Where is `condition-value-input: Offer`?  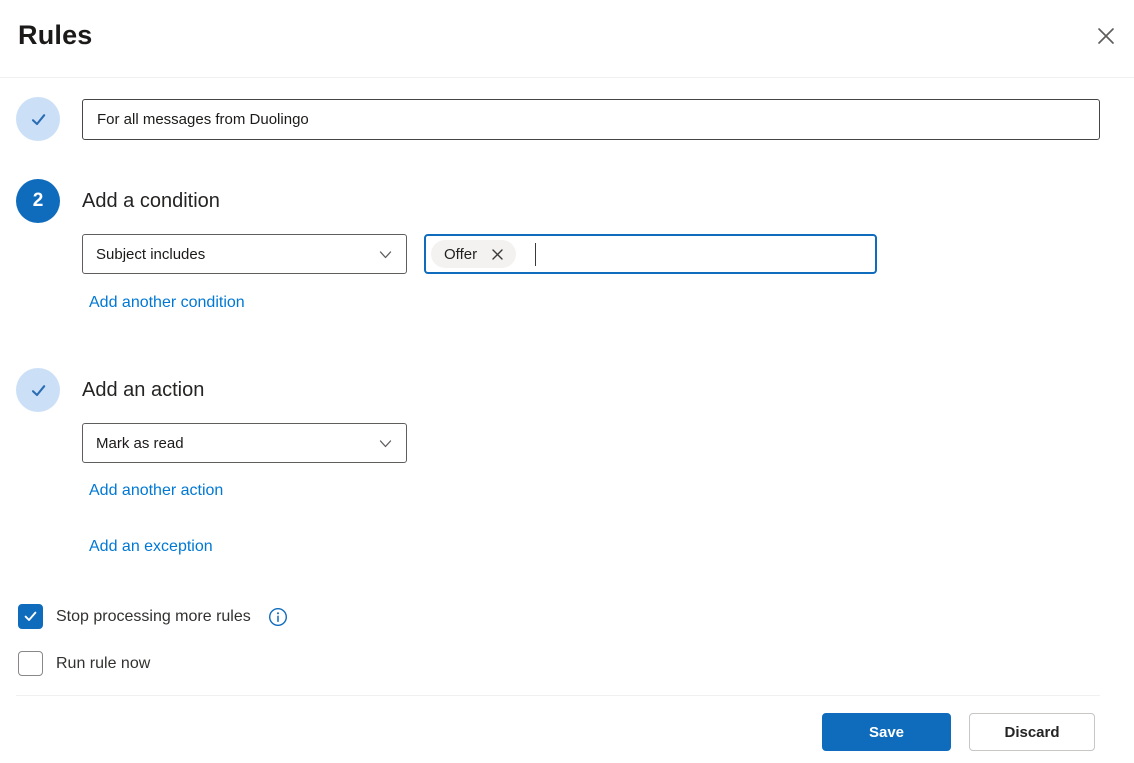
condition-value-input: Offer is located at coordinates (650, 254).